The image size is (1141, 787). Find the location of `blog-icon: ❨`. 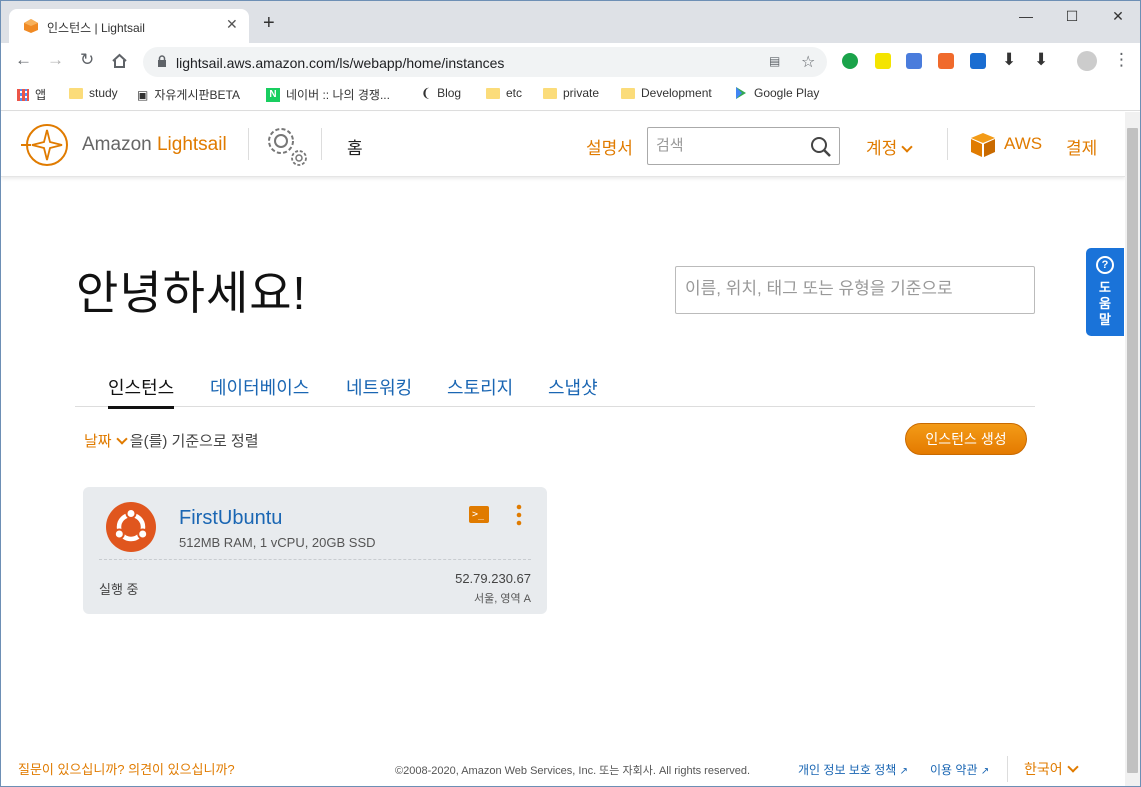

blog-icon: ❨ is located at coordinates (426, 93).